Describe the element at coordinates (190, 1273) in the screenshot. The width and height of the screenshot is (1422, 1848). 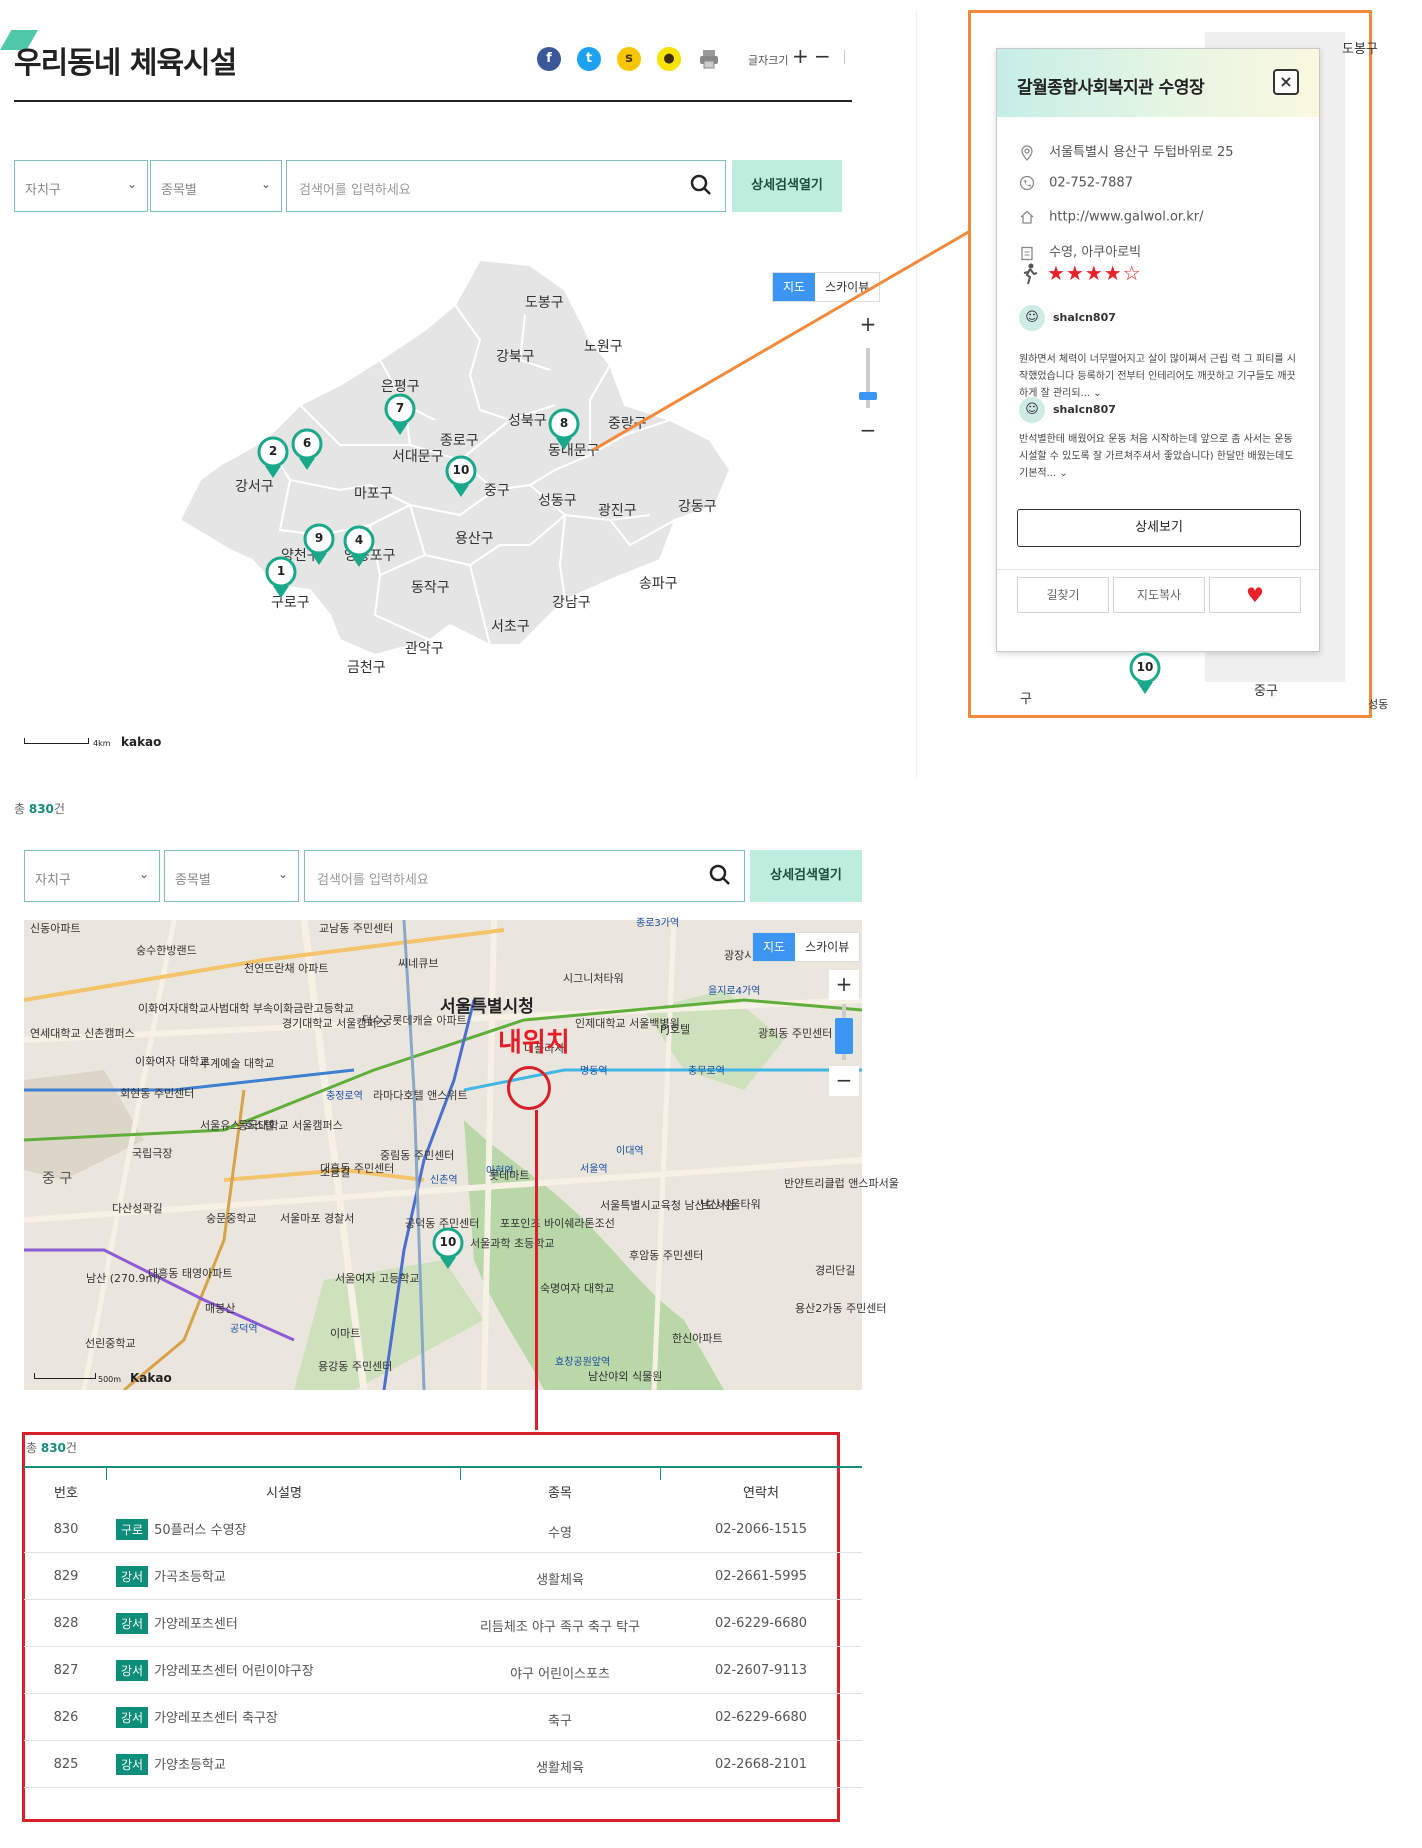
I see `map-place-label: 대흥동 태영아파트` at that location.